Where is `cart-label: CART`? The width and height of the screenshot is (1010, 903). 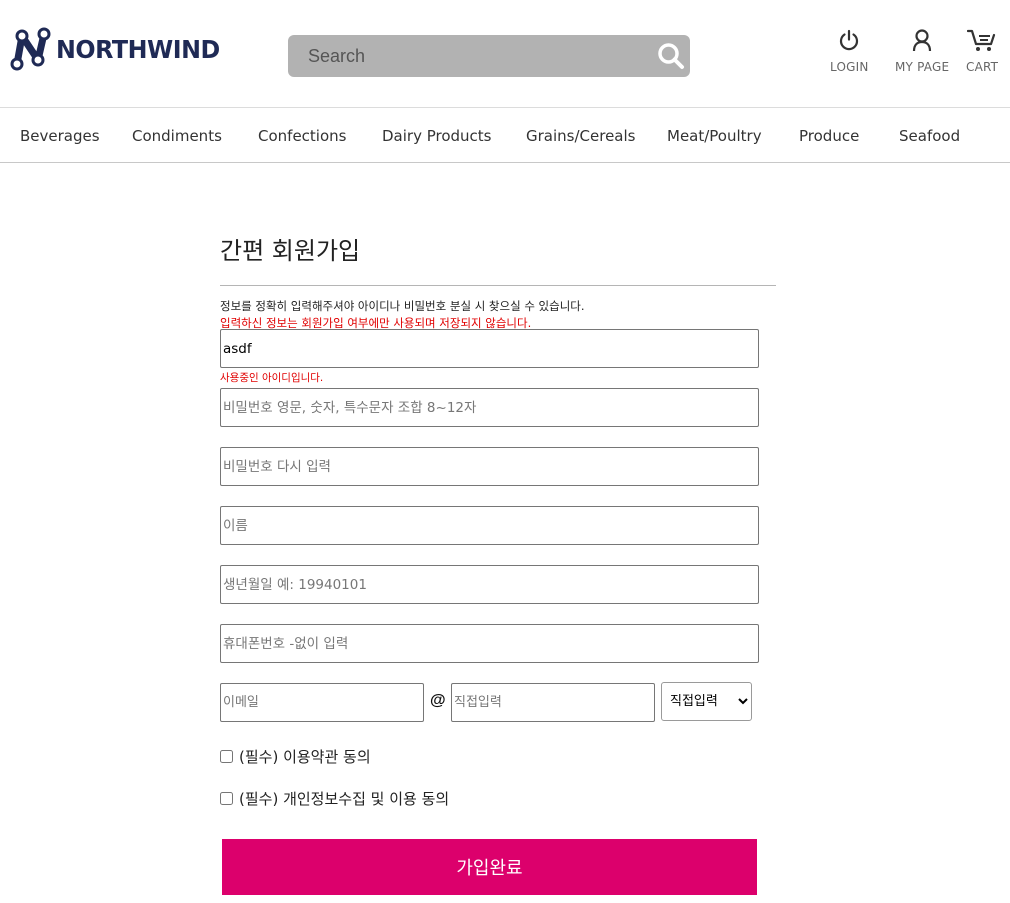 cart-label: CART is located at coordinates (982, 67).